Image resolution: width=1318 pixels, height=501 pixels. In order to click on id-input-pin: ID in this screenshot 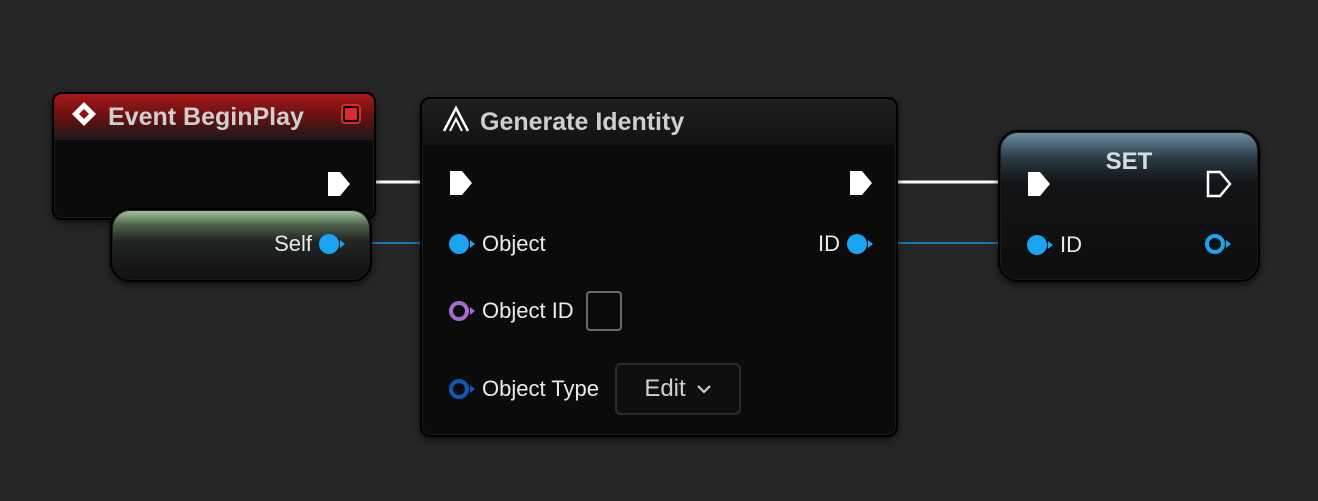, I will do `click(1057, 245)`.